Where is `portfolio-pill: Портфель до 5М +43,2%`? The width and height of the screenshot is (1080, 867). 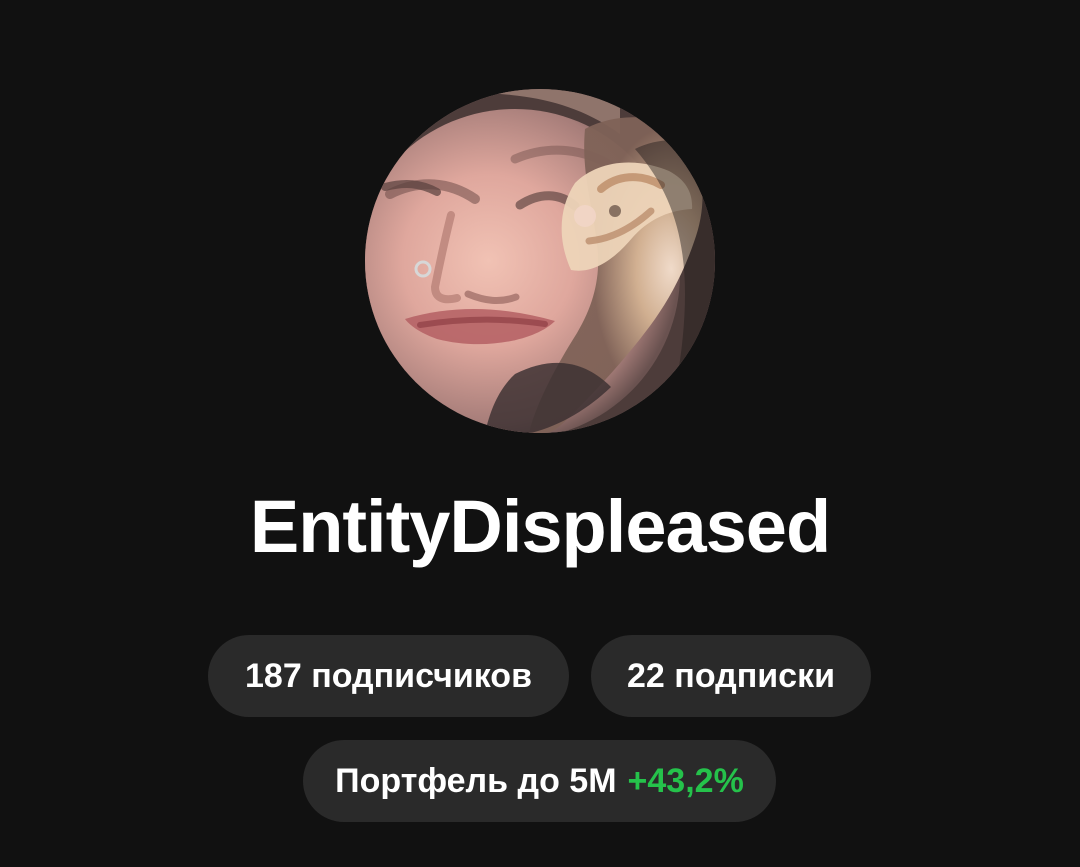 portfolio-pill: Портфель до 5М +43,2% is located at coordinates (539, 781).